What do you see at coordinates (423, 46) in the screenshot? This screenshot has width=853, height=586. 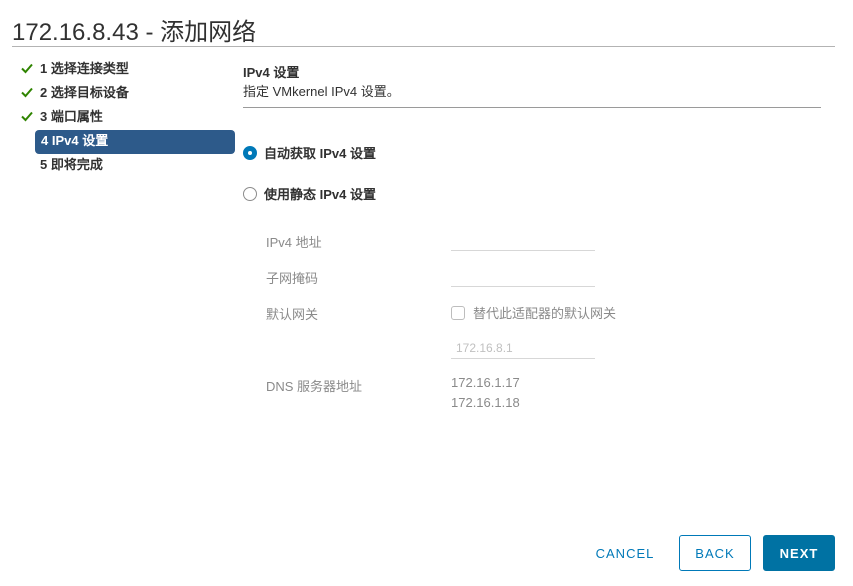 I see `title-divider` at bounding box center [423, 46].